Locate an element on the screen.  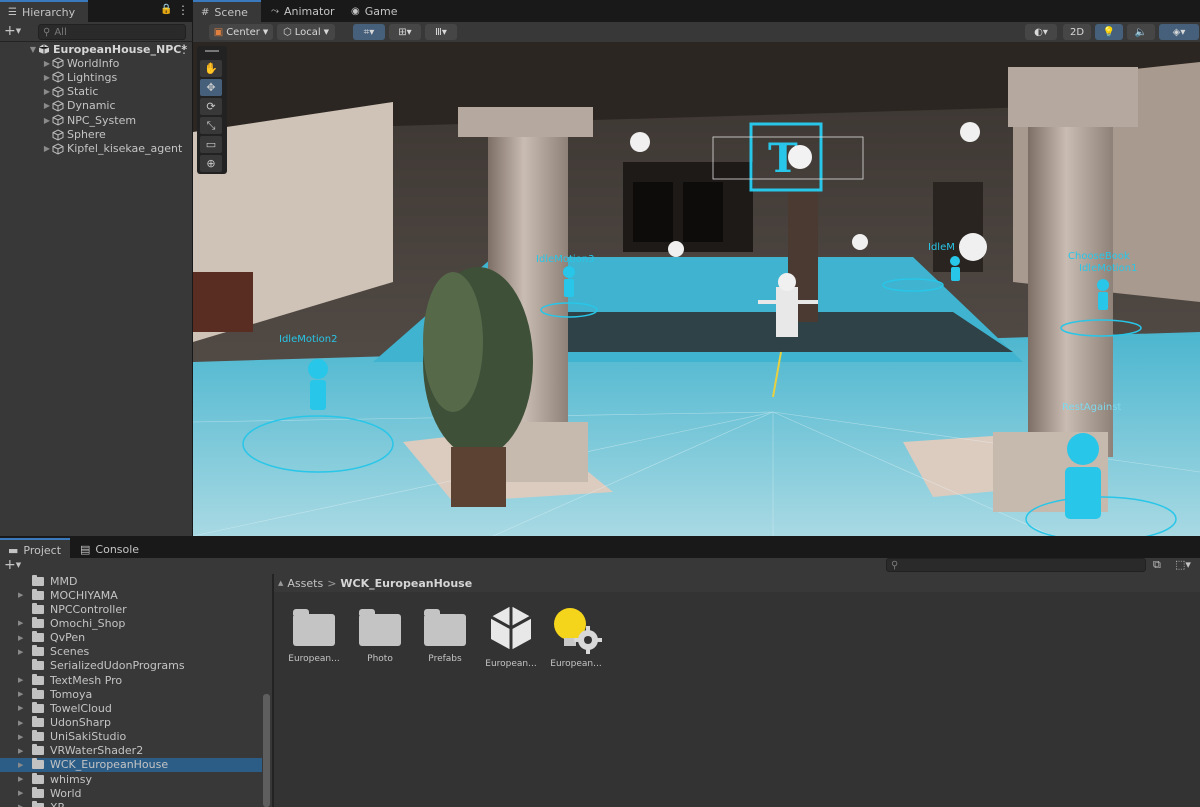
search-placeholder: All is located at coordinates (60, 32).